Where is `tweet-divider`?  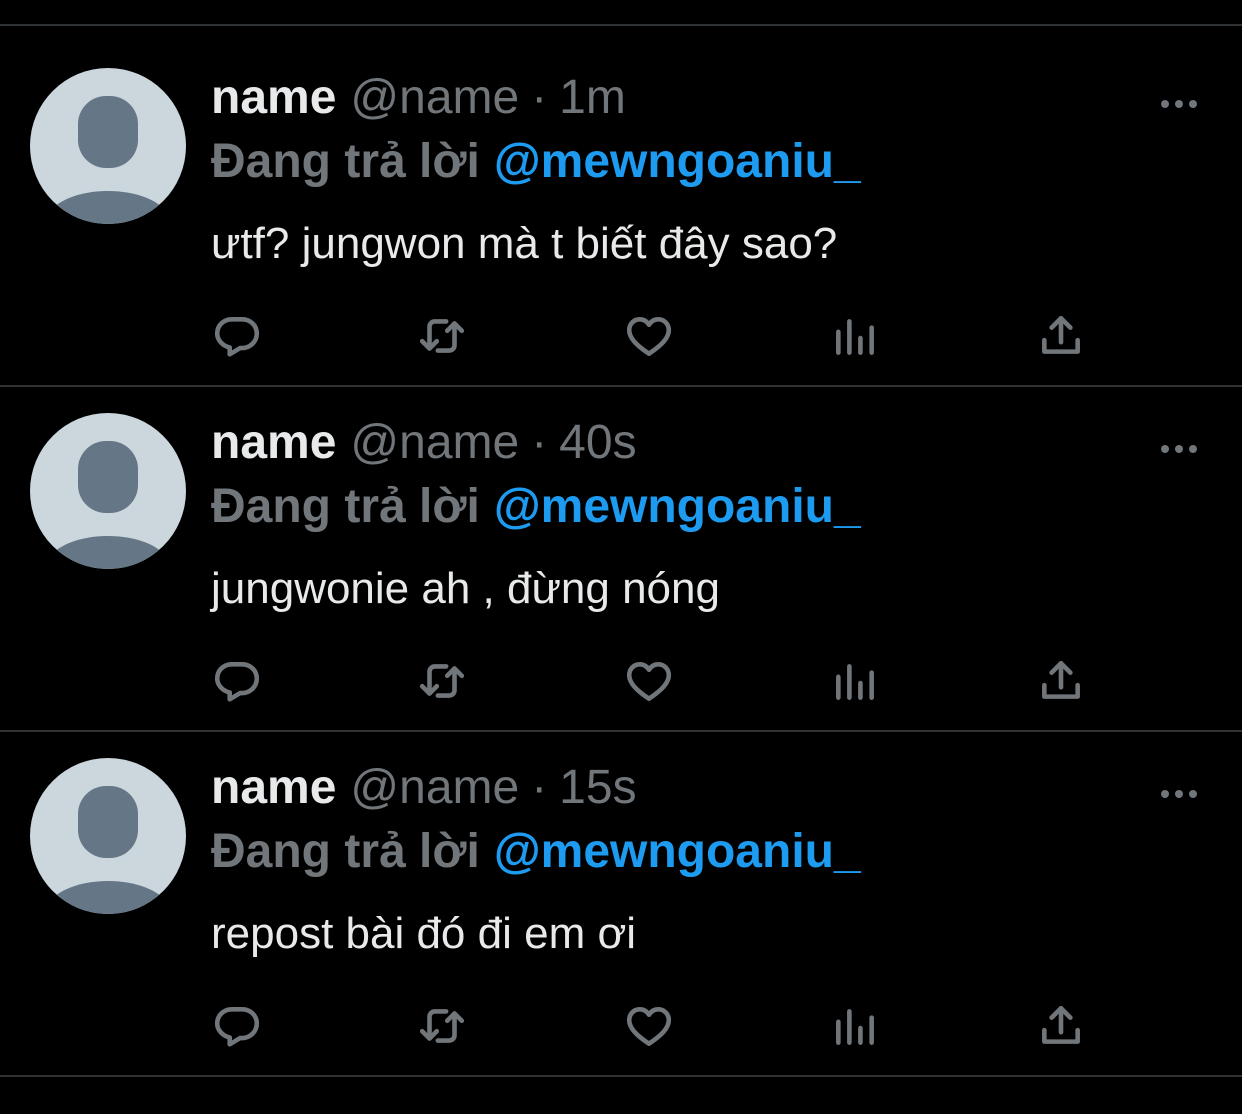 tweet-divider is located at coordinates (621, 1076).